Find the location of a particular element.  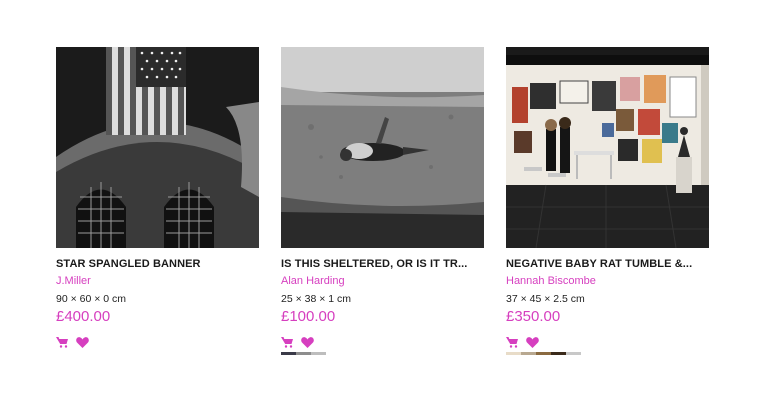

artwork-price: £100.00 is located at coordinates (308, 316).